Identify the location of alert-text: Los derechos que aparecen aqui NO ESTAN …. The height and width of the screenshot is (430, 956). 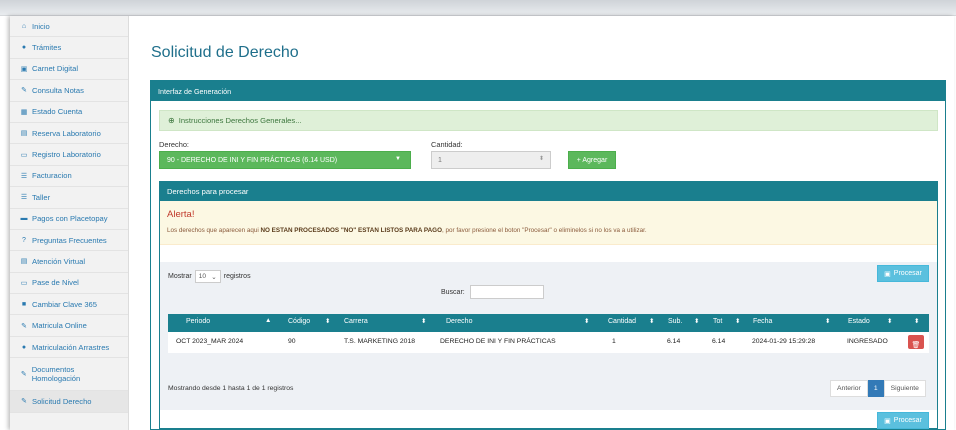
(407, 230).